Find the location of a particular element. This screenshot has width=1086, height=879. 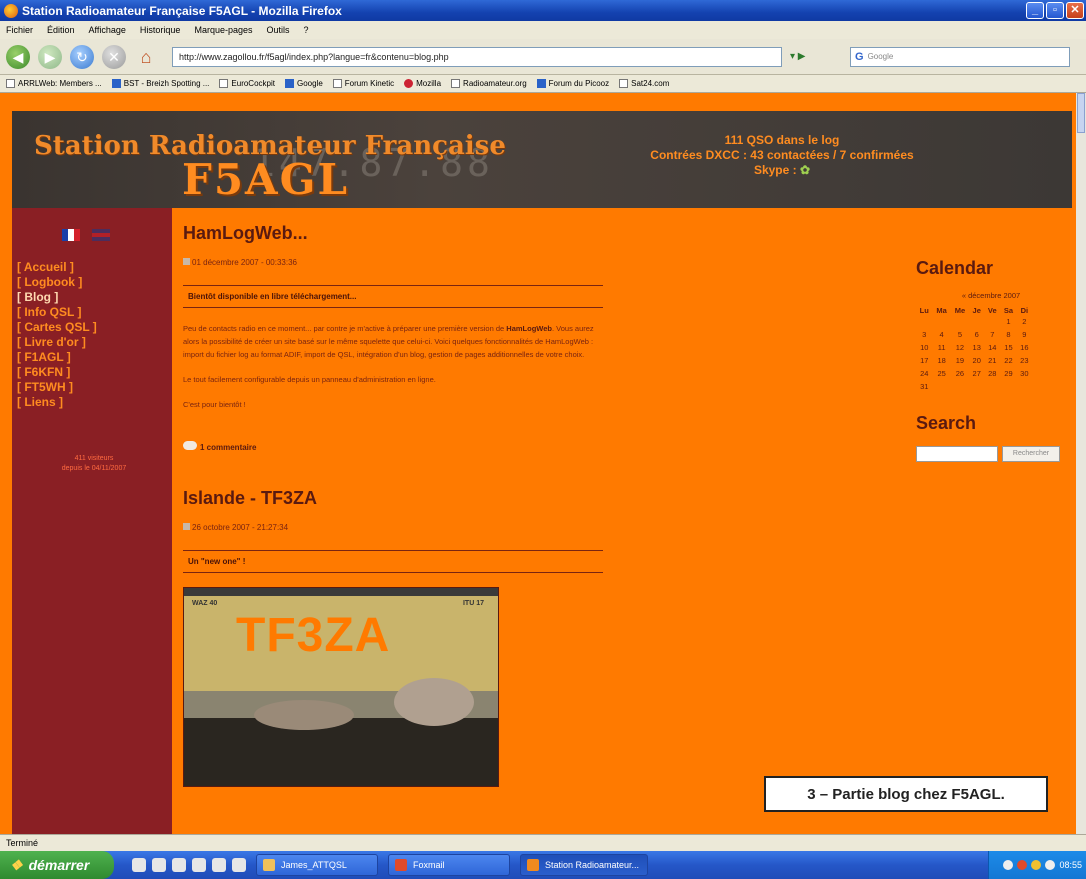

calendar-day: 21 is located at coordinates (992, 360).